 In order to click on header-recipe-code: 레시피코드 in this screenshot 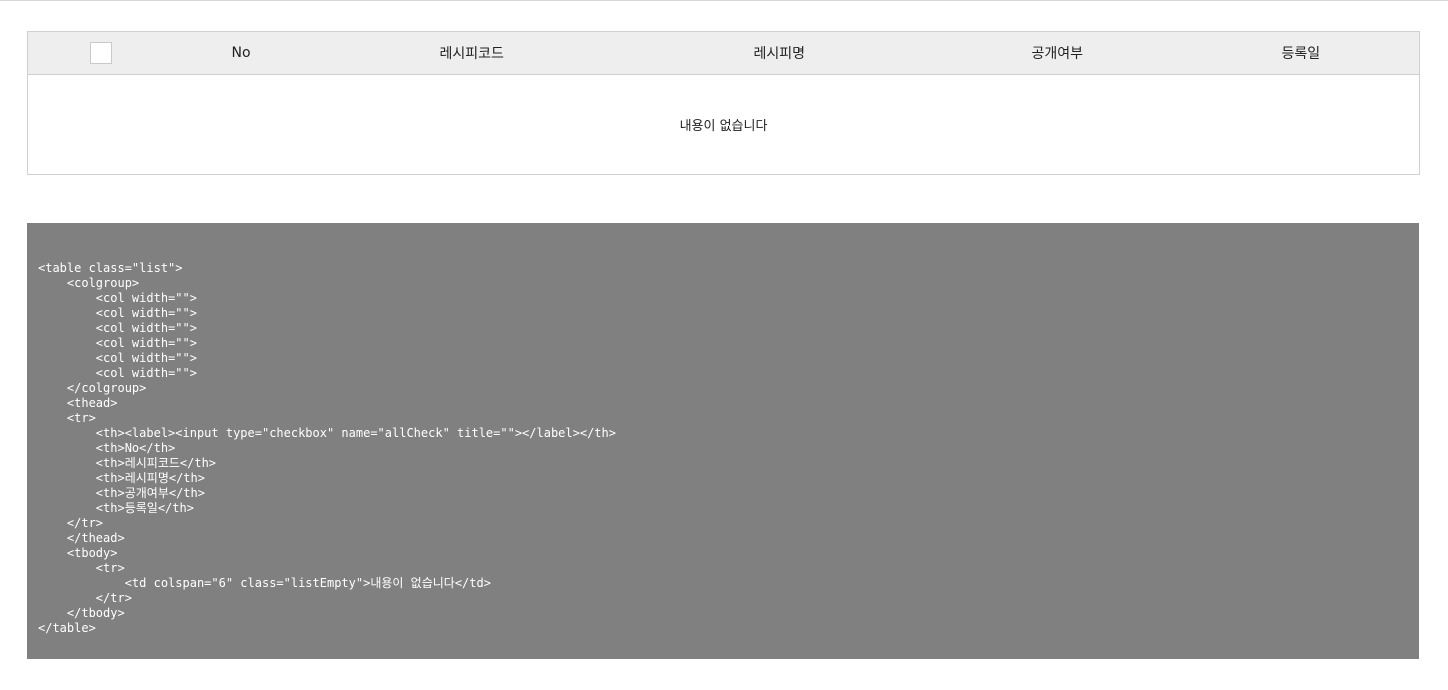, I will do `click(470, 53)`.